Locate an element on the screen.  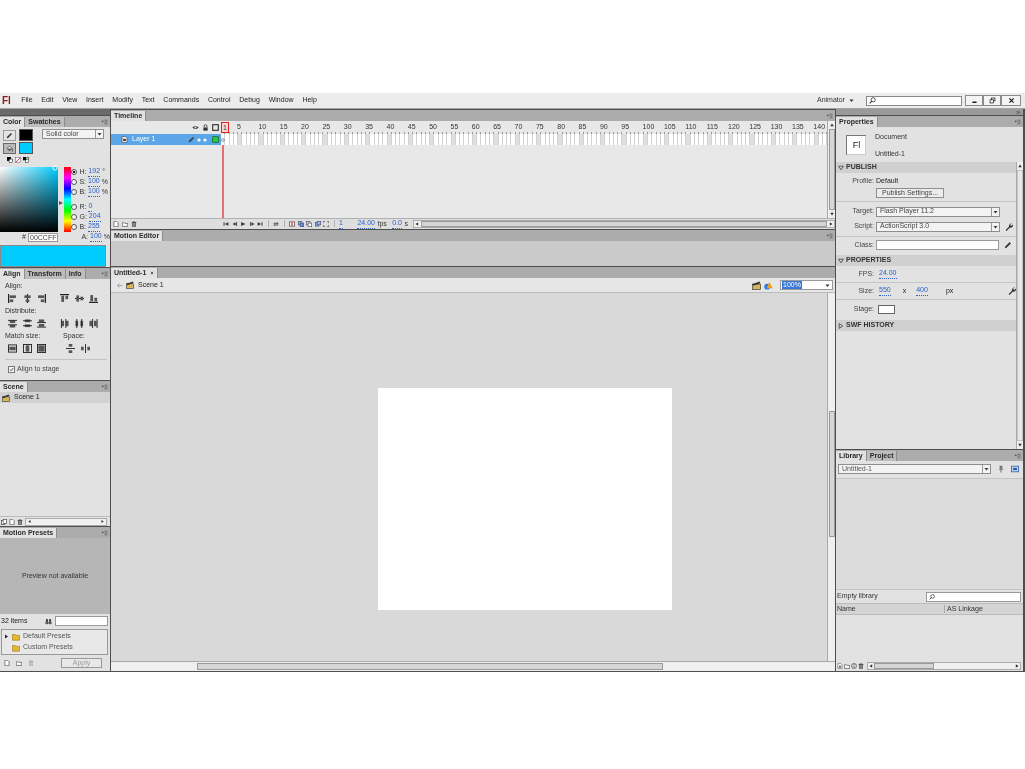
pencil-icon is located at coordinates (1008, 245).